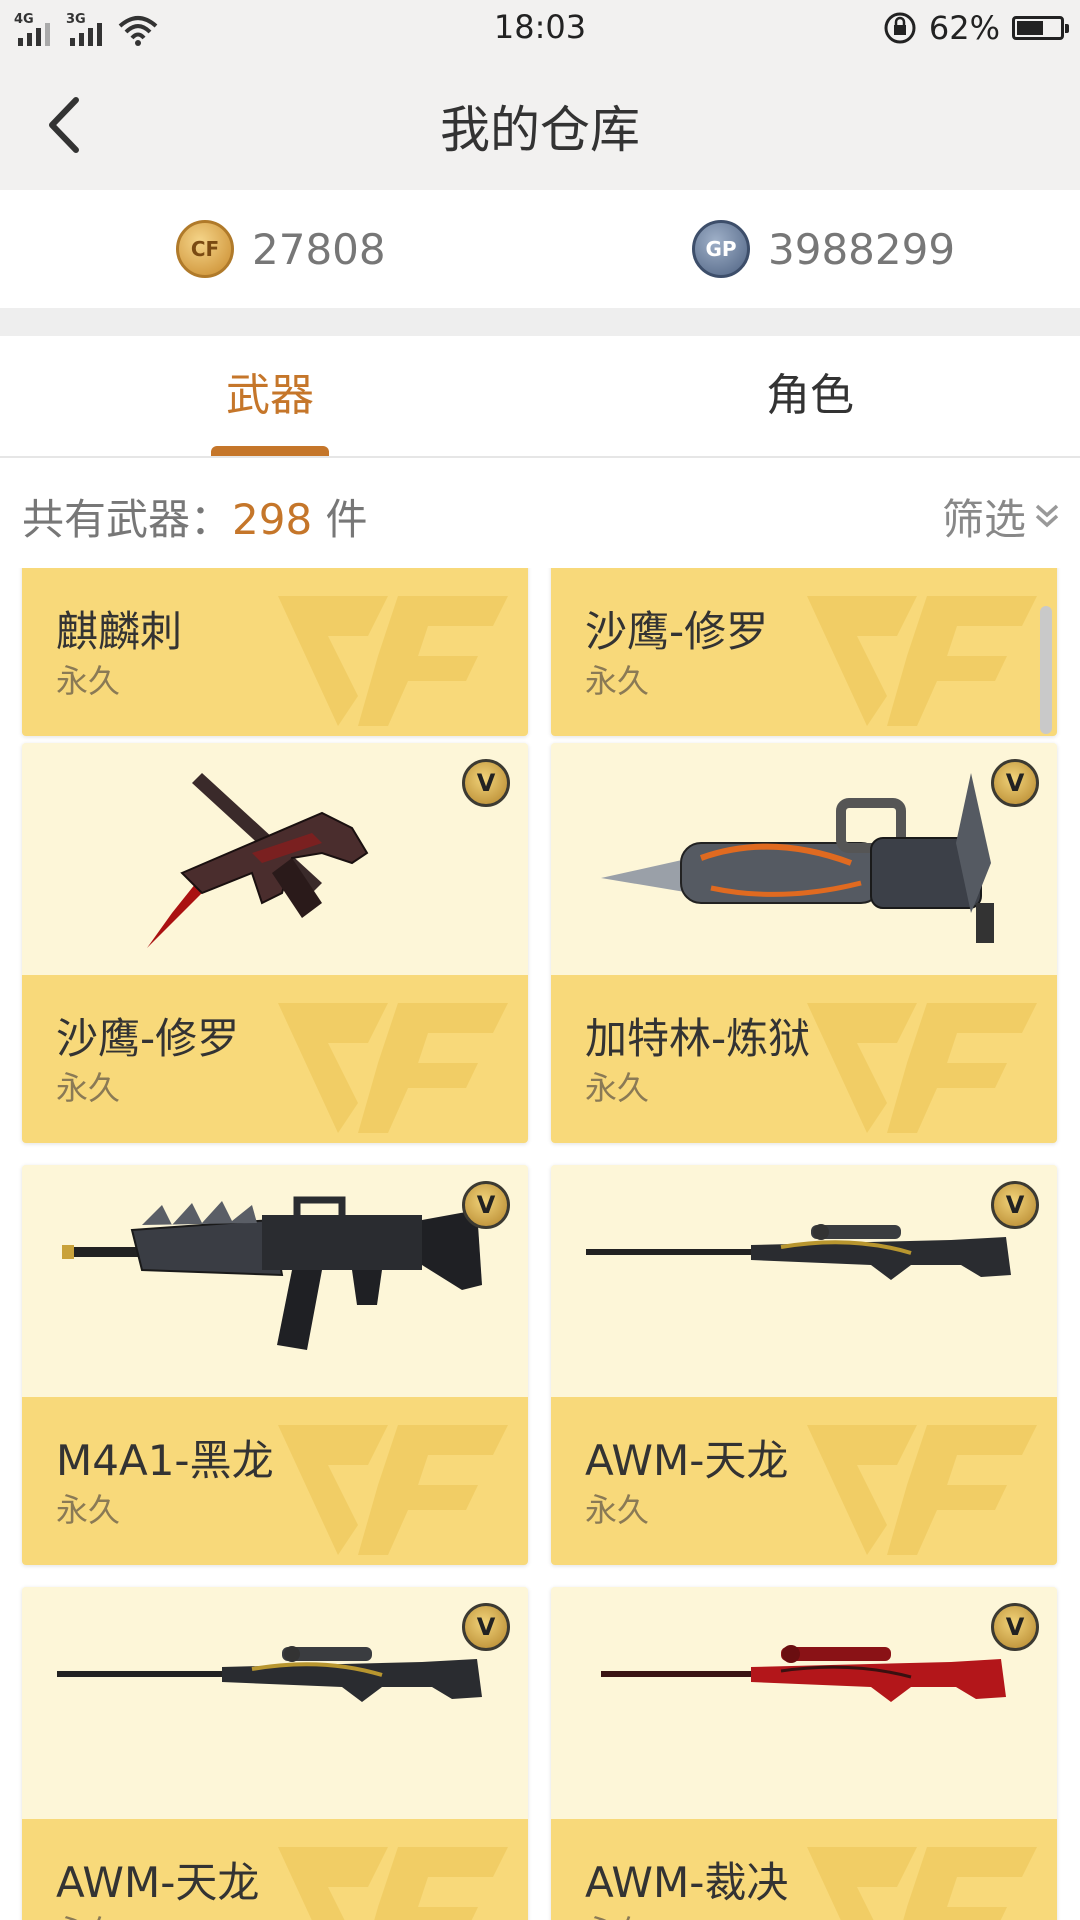 The height and width of the screenshot is (1920, 1080). I want to click on tab-indicator, so click(270, 451).